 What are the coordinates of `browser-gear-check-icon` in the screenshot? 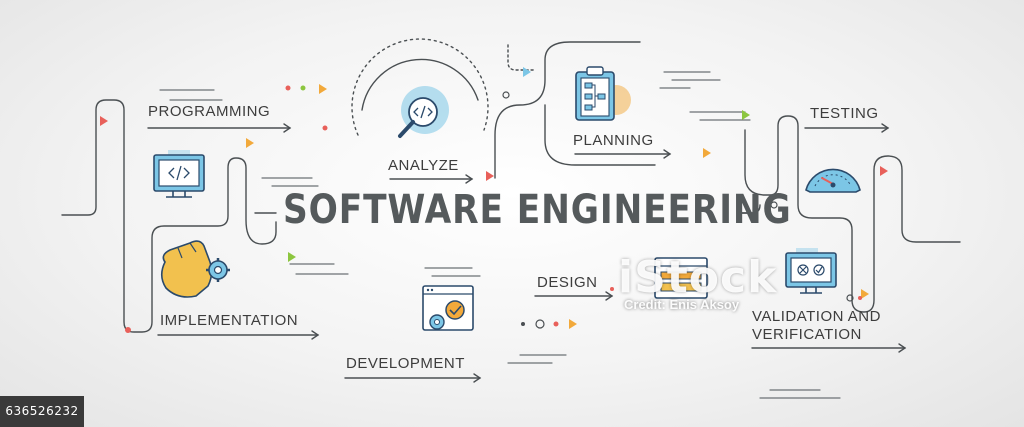 It's located at (448, 308).